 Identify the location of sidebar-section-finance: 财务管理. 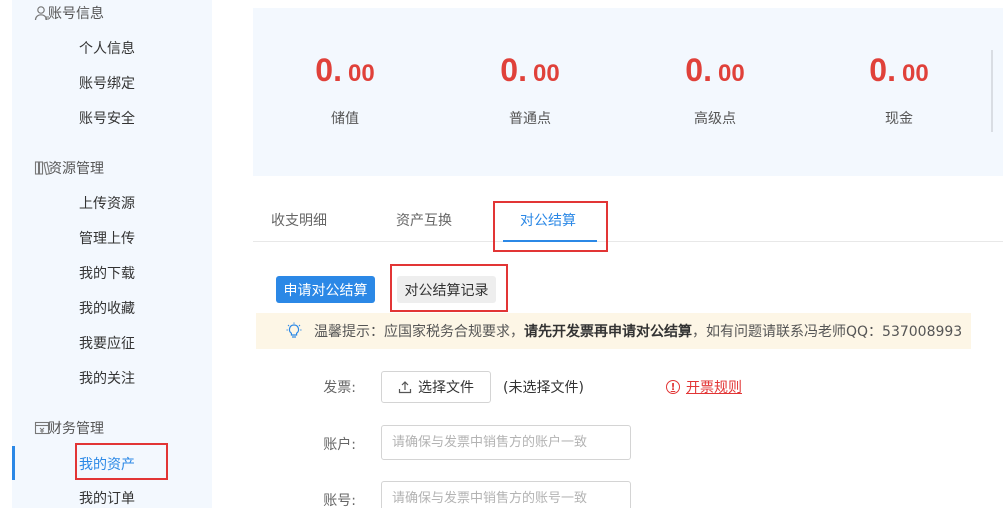
(69, 428).